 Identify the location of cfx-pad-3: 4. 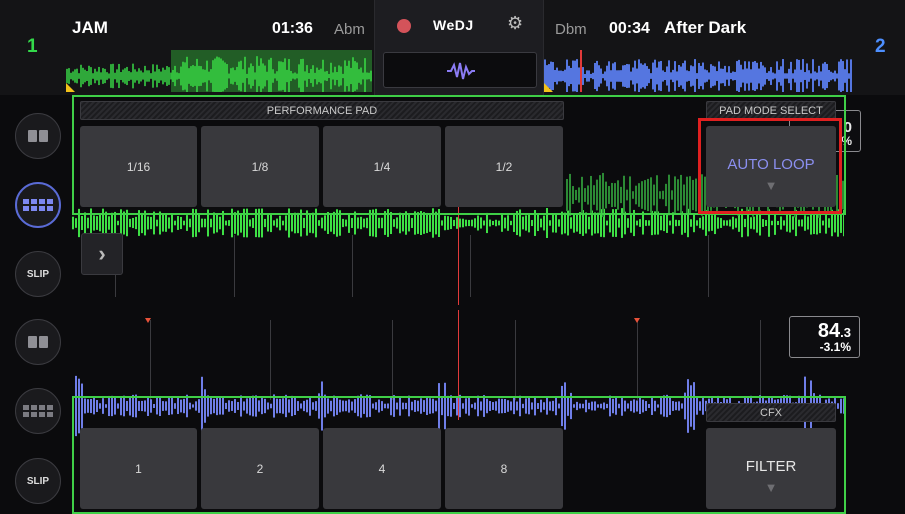
(382, 468).